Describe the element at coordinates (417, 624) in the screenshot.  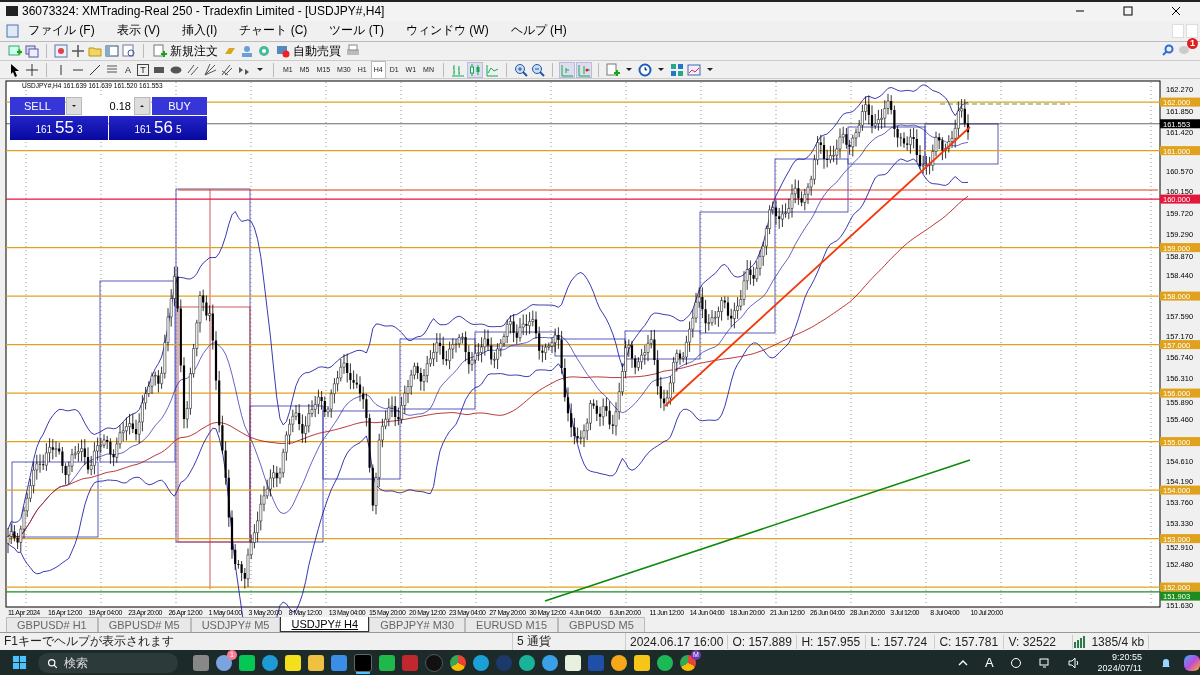
I see `chart-tab: GBPJPY# M30` at that location.